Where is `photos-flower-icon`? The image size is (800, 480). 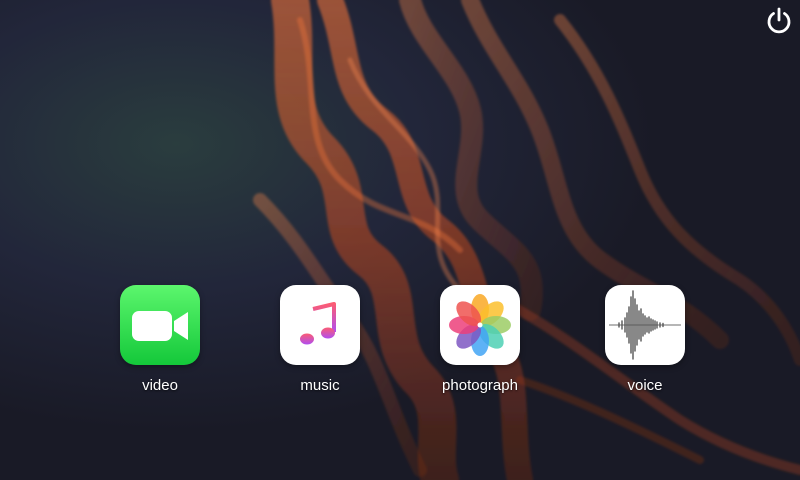
photos-flower-icon is located at coordinates (480, 325).